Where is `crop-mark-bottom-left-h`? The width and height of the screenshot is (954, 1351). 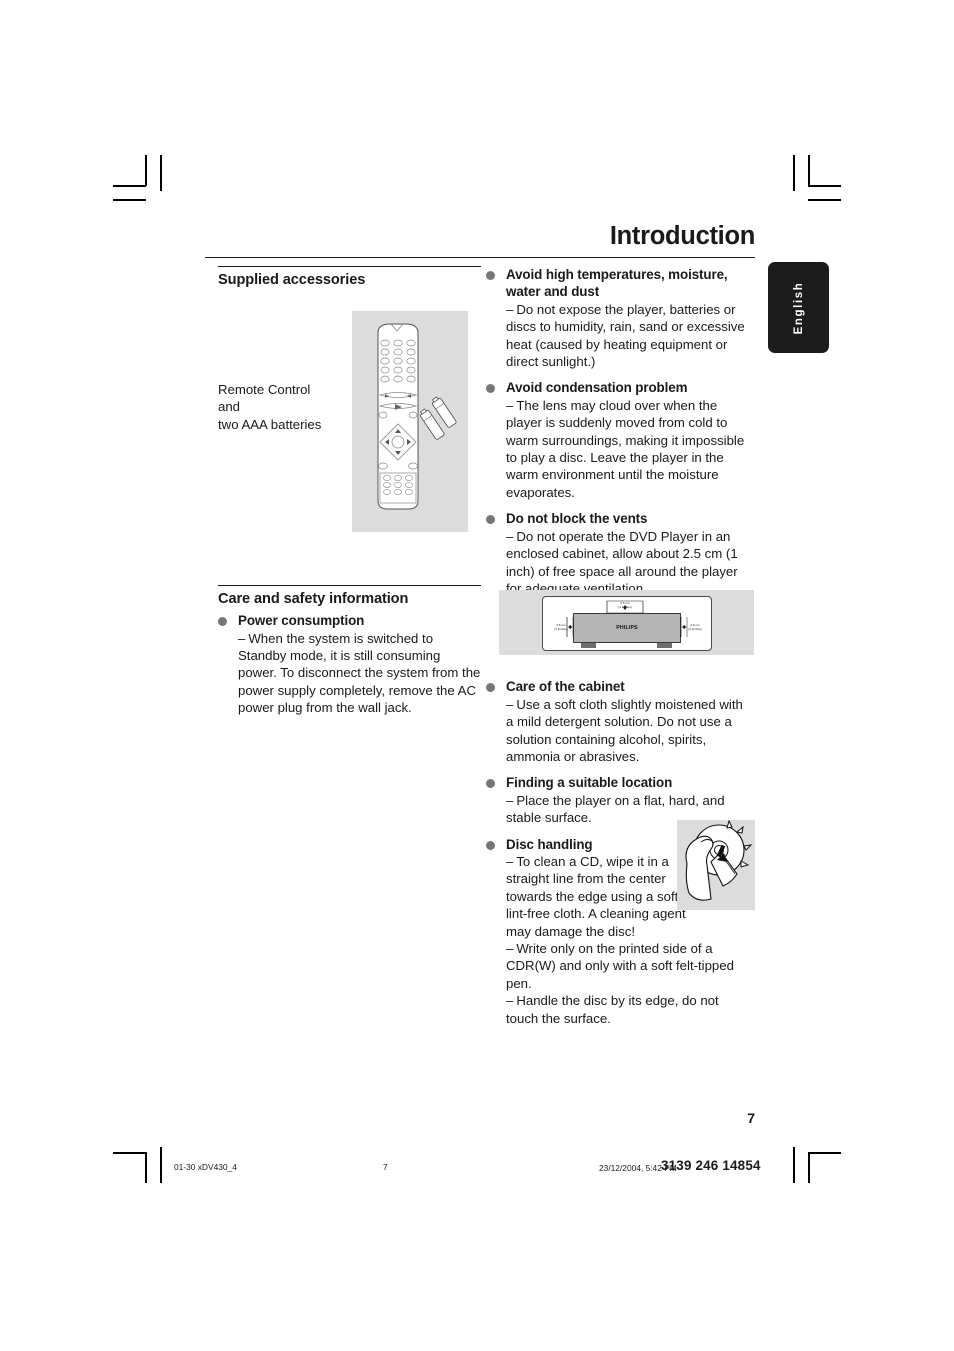 crop-mark-bottom-left-h is located at coordinates (129, 1153).